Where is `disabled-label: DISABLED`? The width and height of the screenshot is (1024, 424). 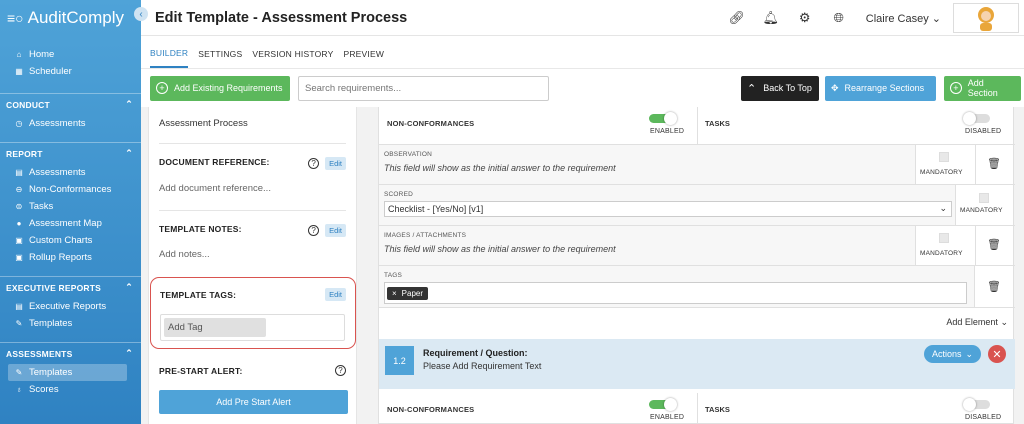 disabled-label: DISABLED is located at coordinates (983, 417).